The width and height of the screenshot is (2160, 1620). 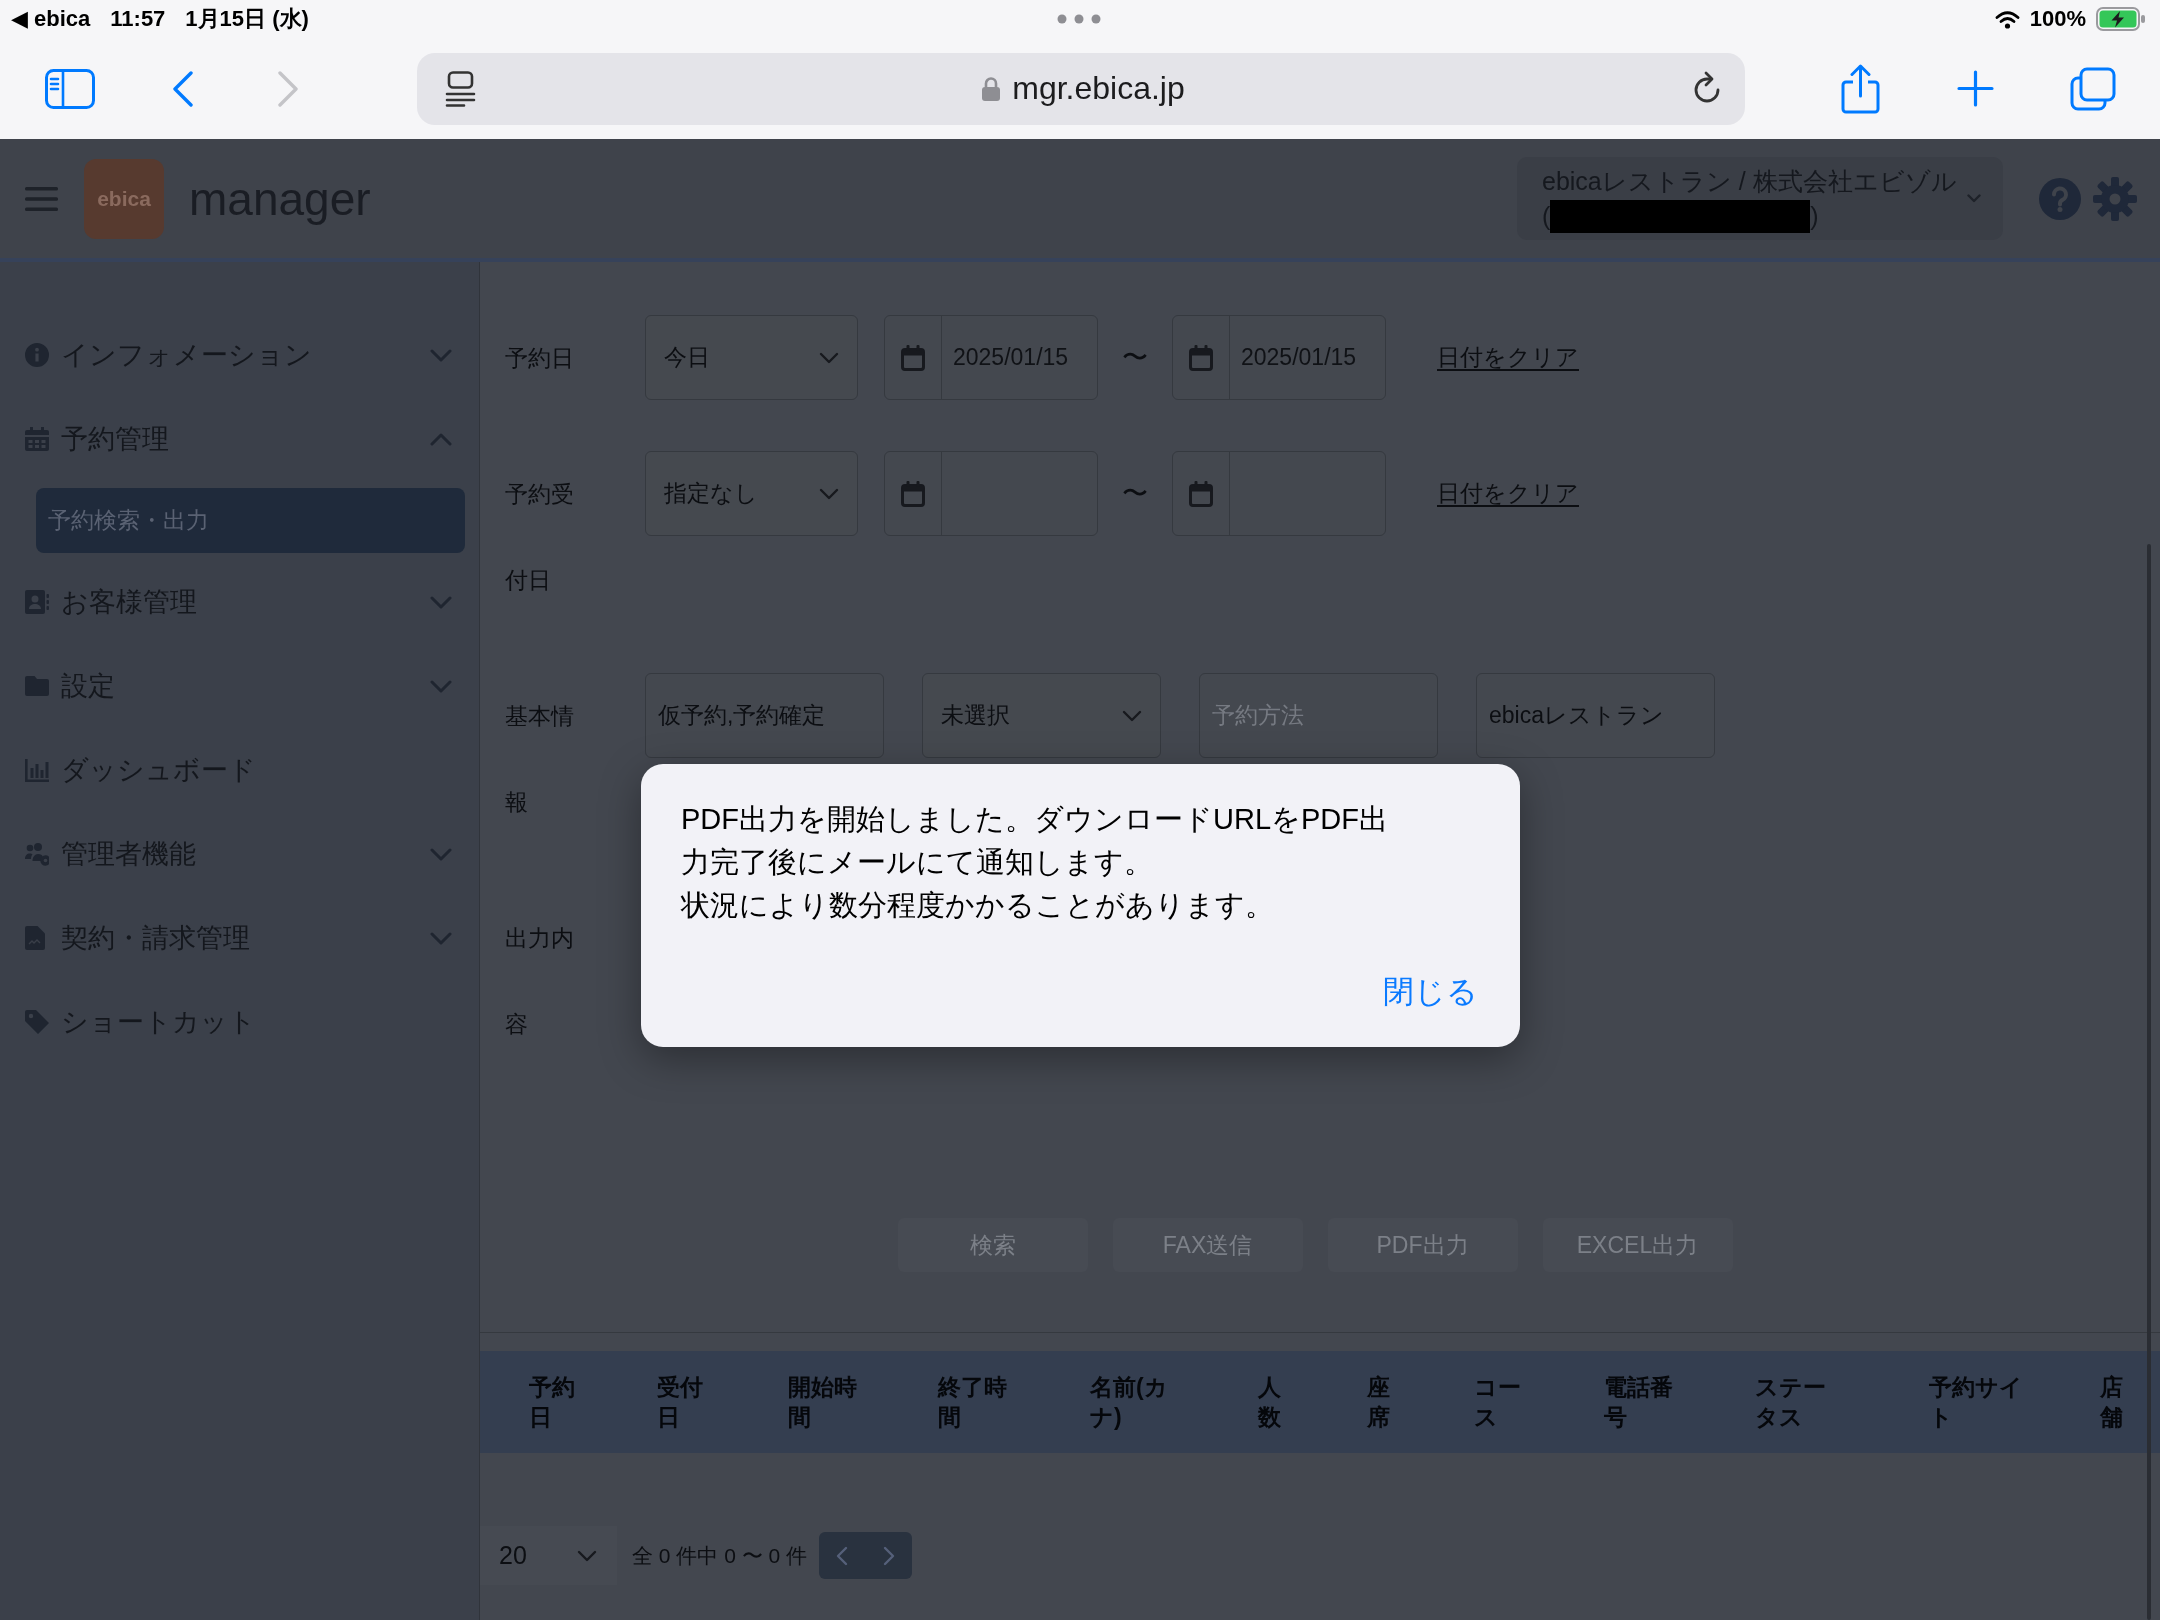 I want to click on users-gear-icon, so click(x=37, y=854).